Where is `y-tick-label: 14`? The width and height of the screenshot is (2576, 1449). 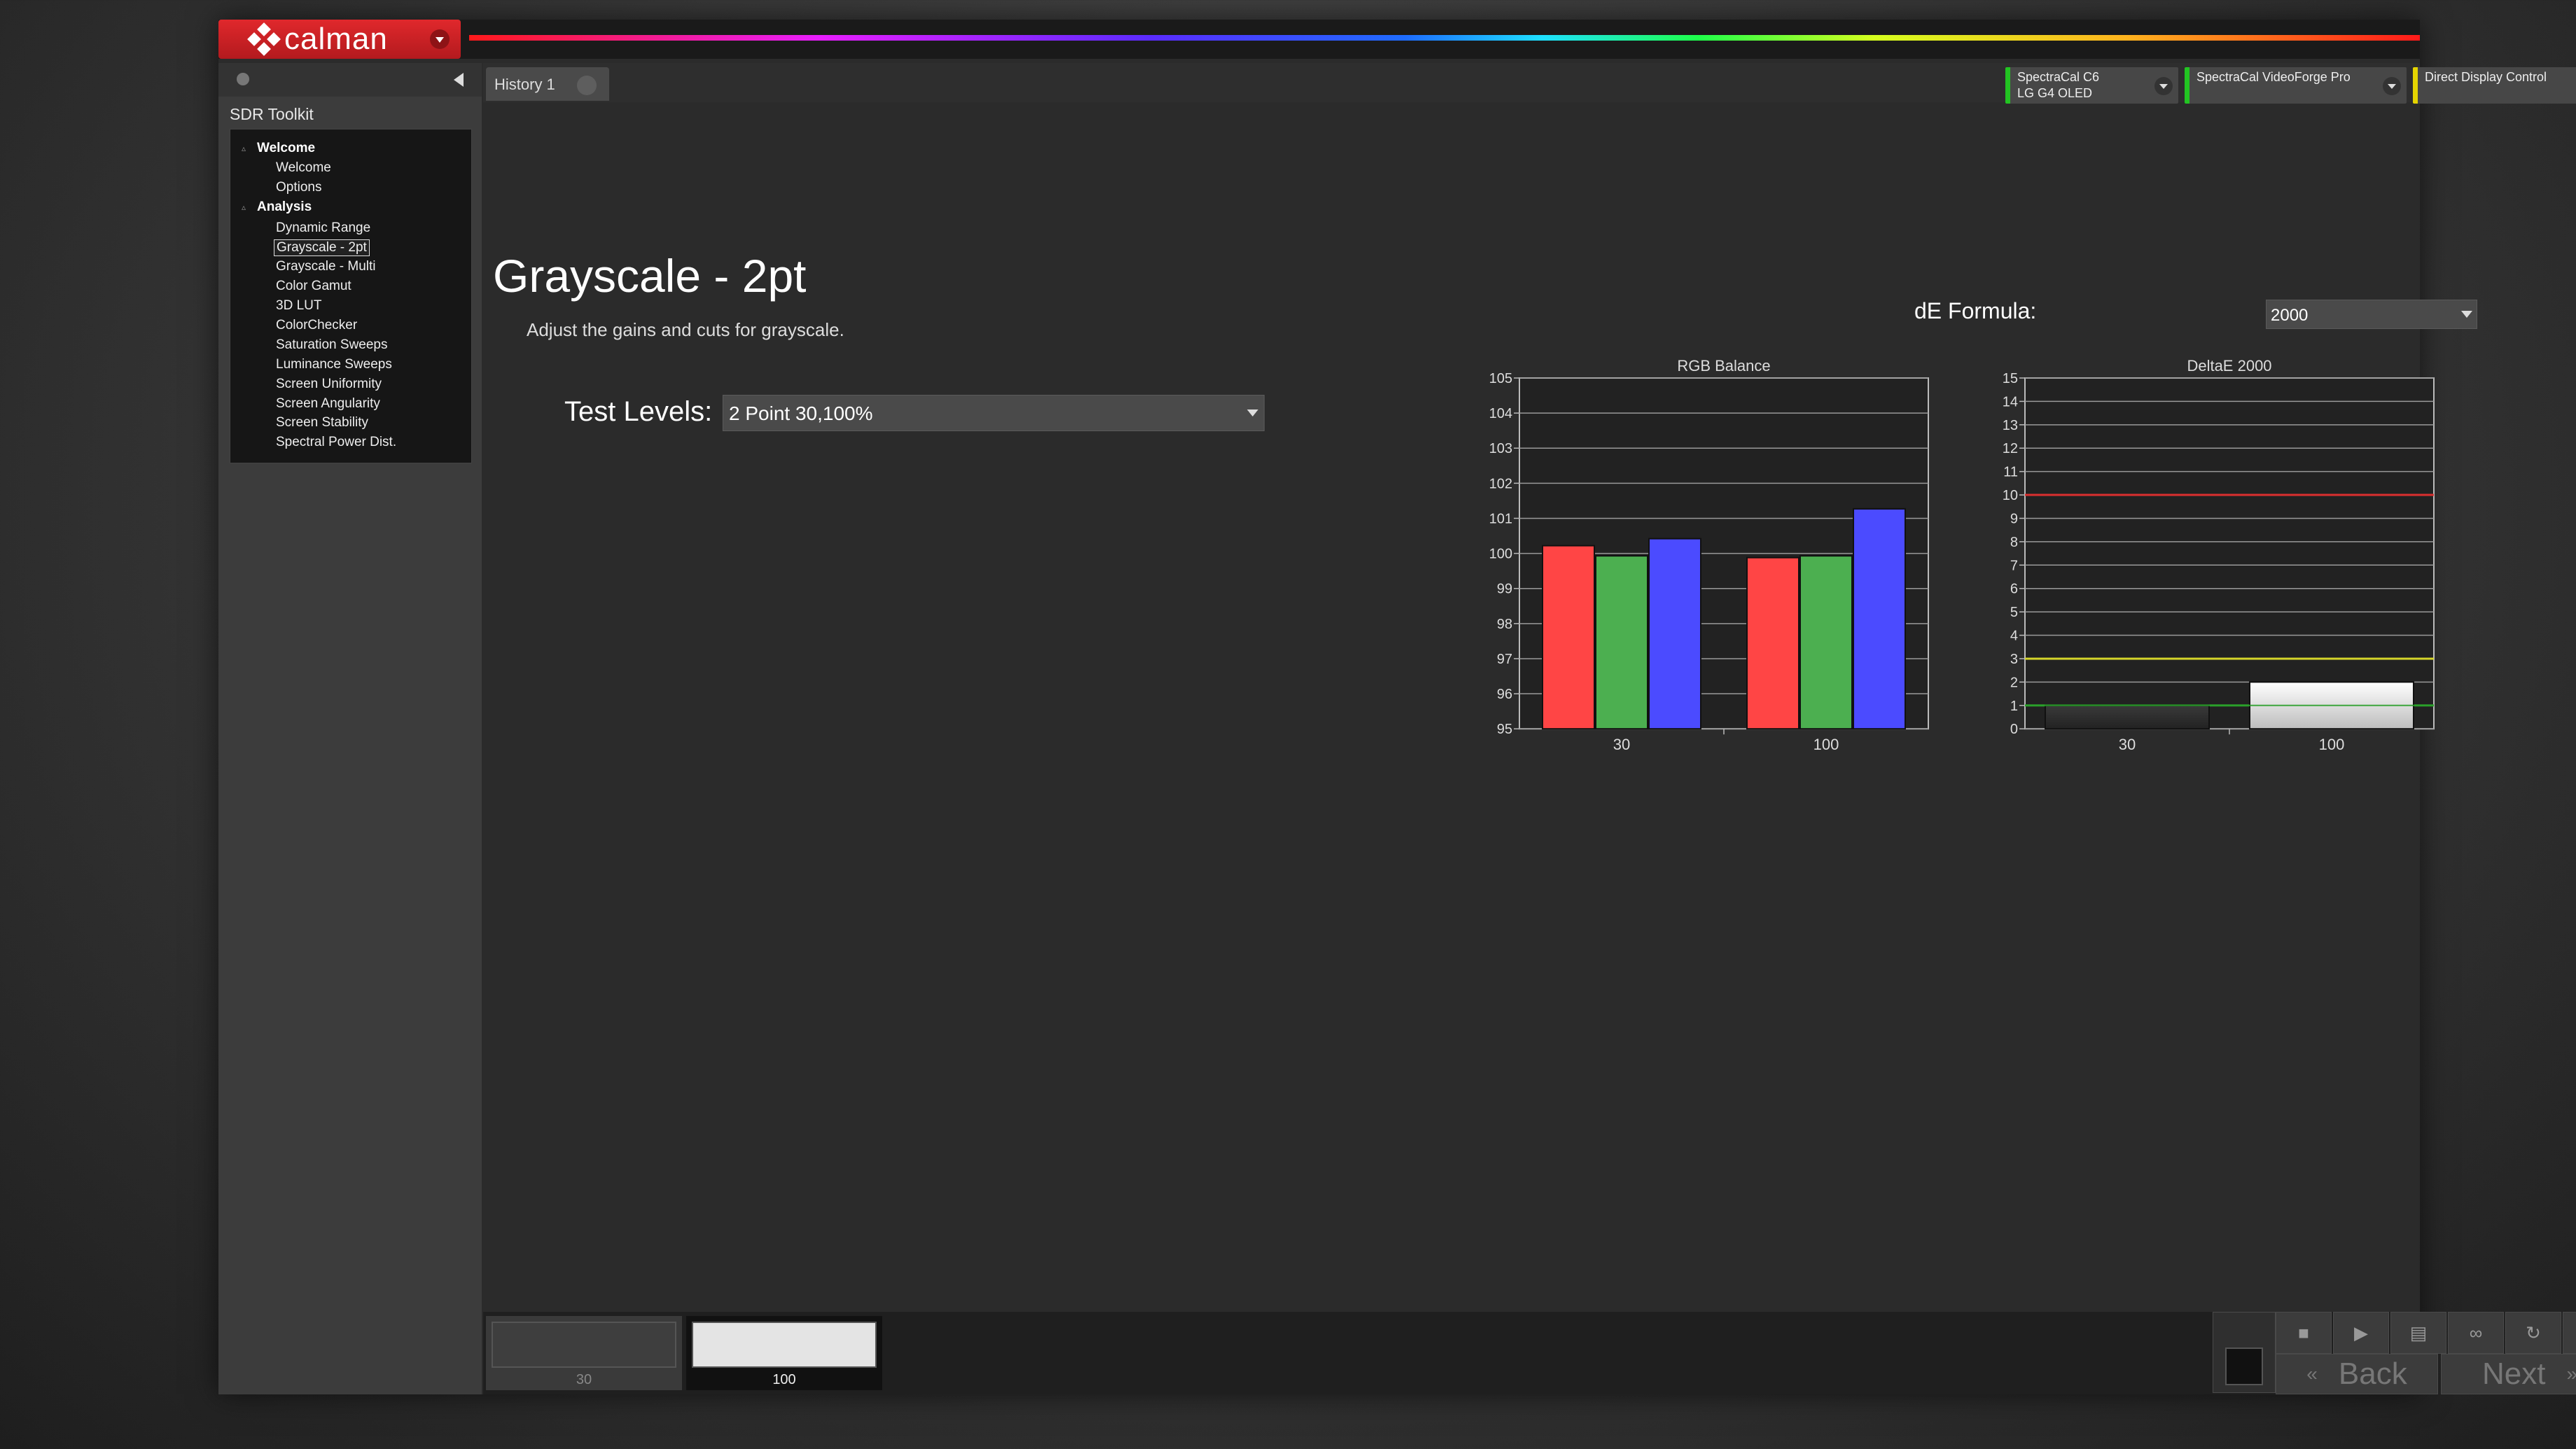
y-tick-label: 14 is located at coordinates (2010, 402).